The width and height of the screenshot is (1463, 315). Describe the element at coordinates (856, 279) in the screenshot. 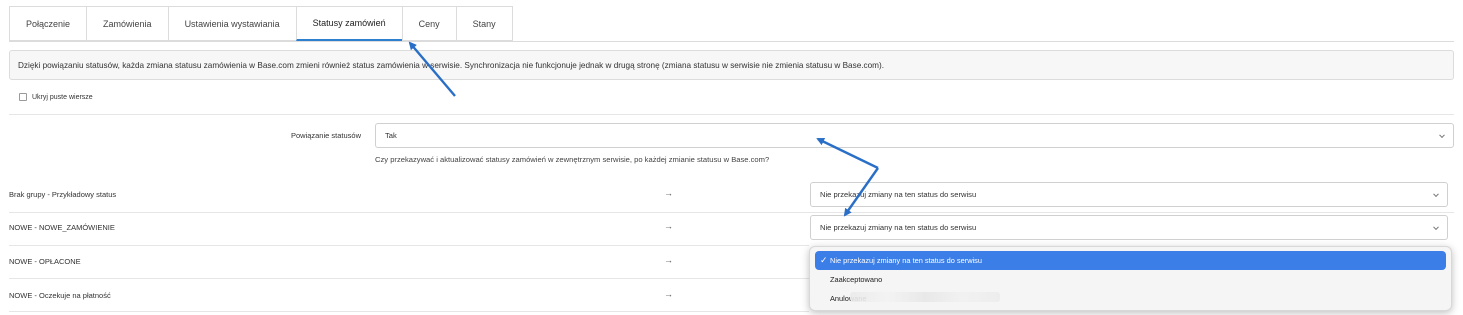

I see `option-label: Zaakceptowano` at that location.